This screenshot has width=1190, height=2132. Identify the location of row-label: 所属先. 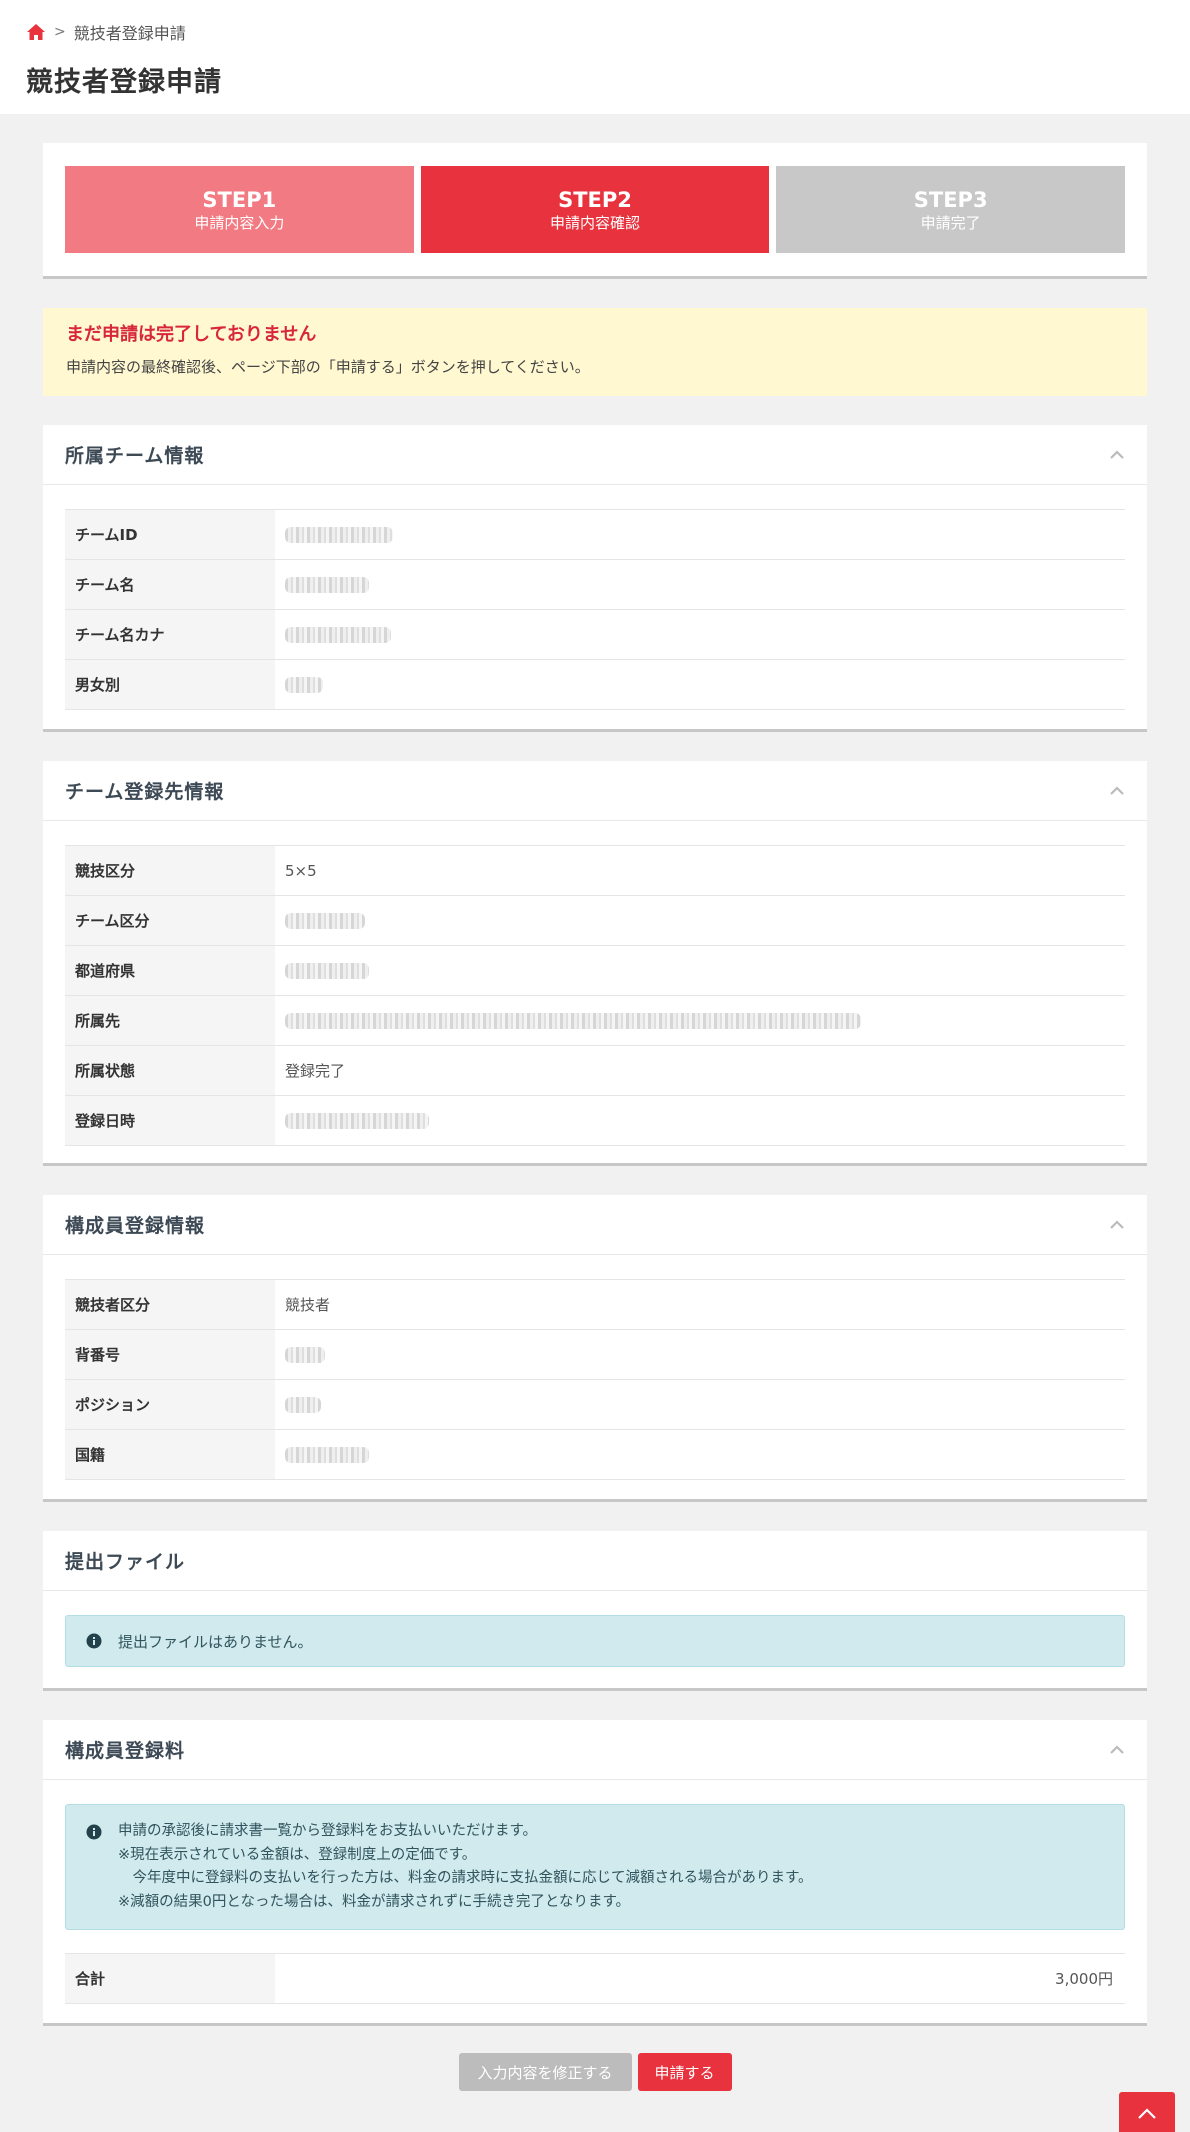
(170, 1020).